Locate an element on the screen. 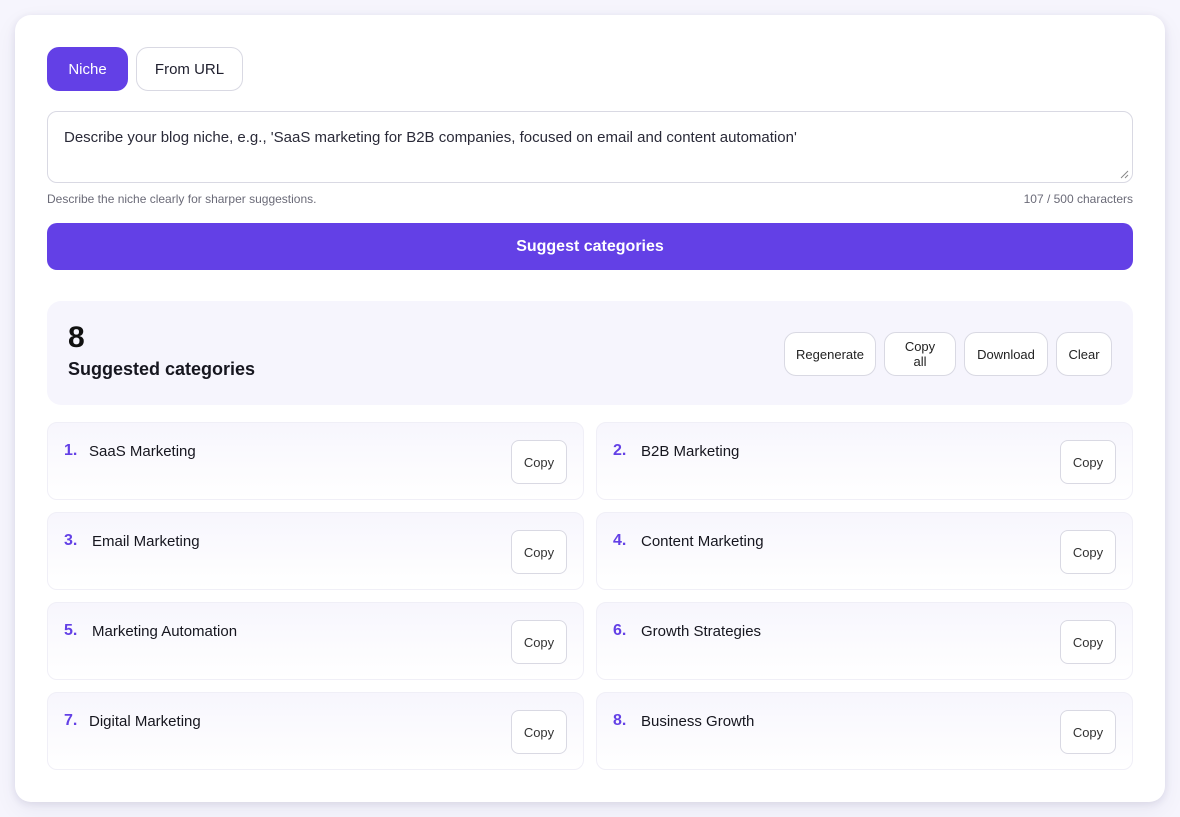 This screenshot has height=817, width=1180. results-label: Suggested categories is located at coordinates (162, 369).